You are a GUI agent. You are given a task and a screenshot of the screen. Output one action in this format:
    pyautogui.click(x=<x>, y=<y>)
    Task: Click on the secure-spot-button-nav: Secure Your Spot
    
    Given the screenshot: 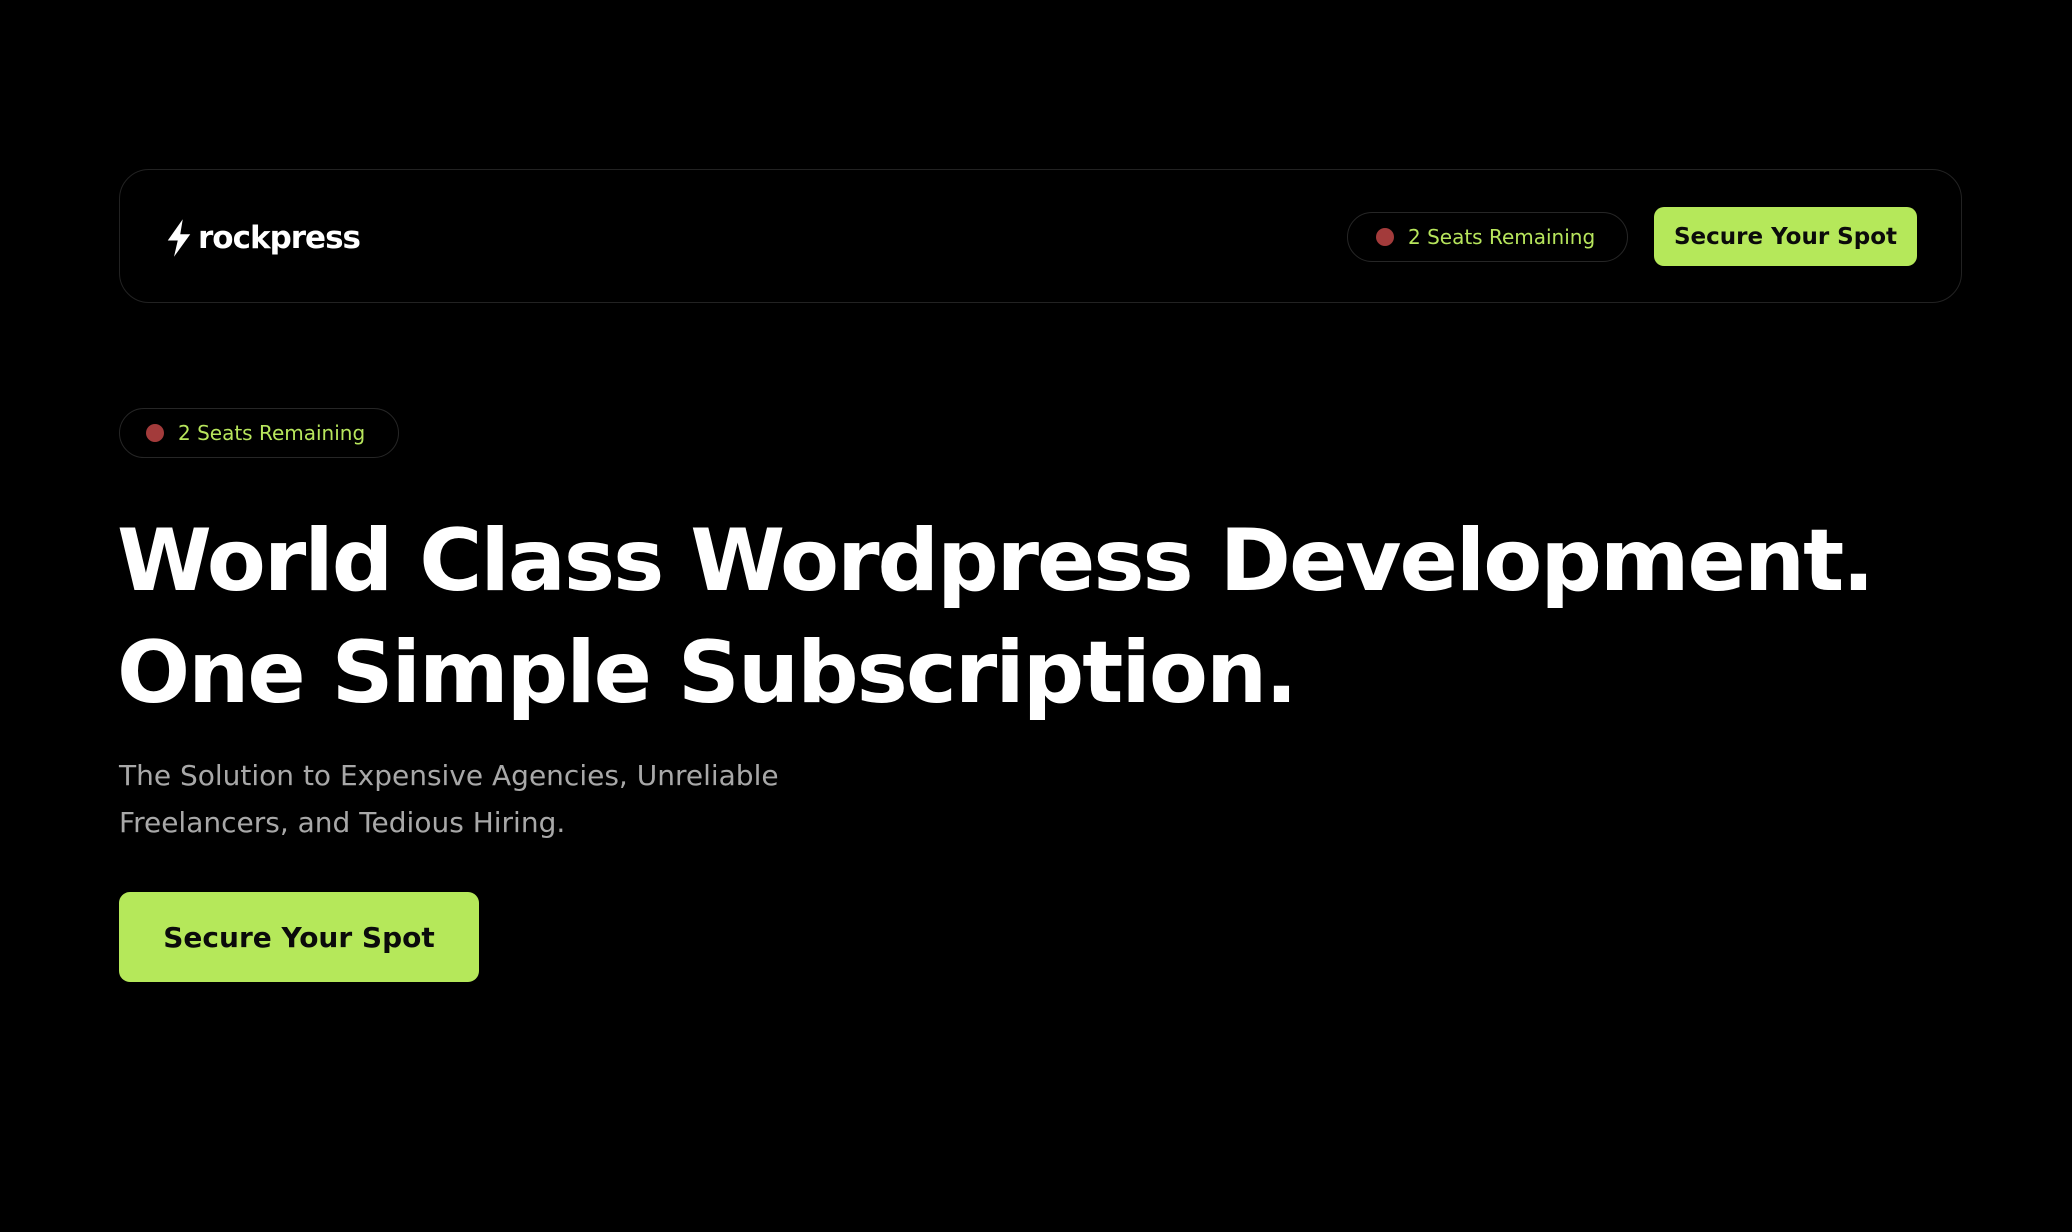 What is the action you would take?
    pyautogui.click(x=1785, y=236)
    